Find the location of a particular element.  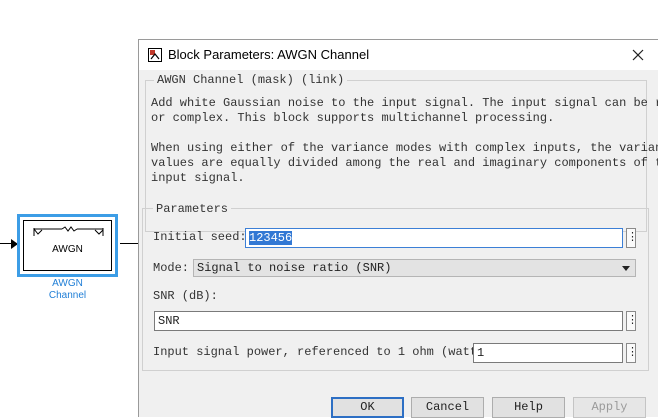

close-button is located at coordinates (638, 55).